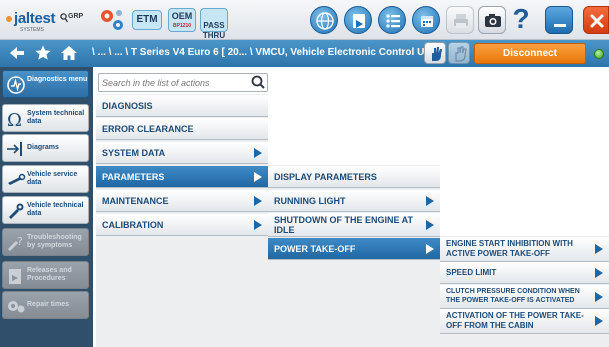 The width and height of the screenshot is (609, 347). Describe the element at coordinates (182, 106) in the screenshot. I see `menu-item-diagnosis: DIAGNOSIS` at that location.